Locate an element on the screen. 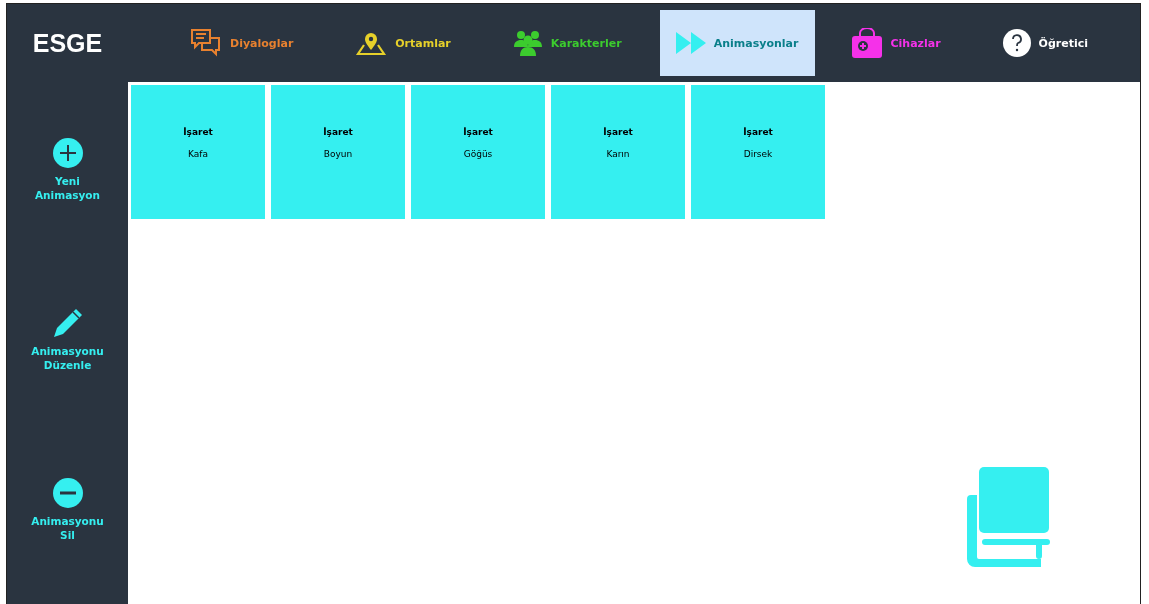  nav-tab: Ortamlar is located at coordinates (403, 43).